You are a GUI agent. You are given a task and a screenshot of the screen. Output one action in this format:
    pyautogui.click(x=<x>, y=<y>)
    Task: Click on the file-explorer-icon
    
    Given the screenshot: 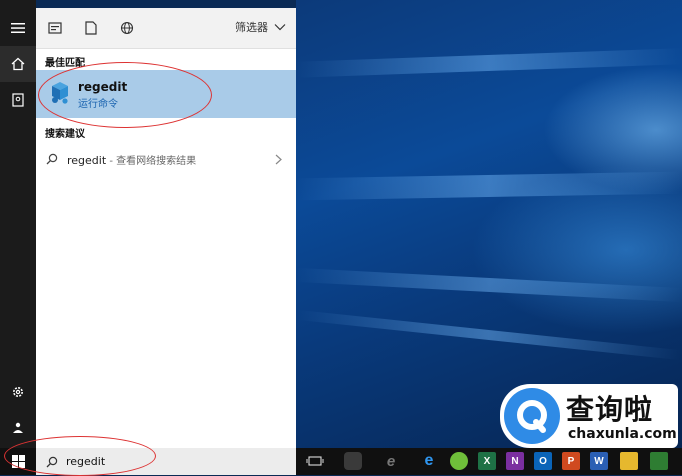 What is the action you would take?
    pyautogui.click(x=629, y=461)
    